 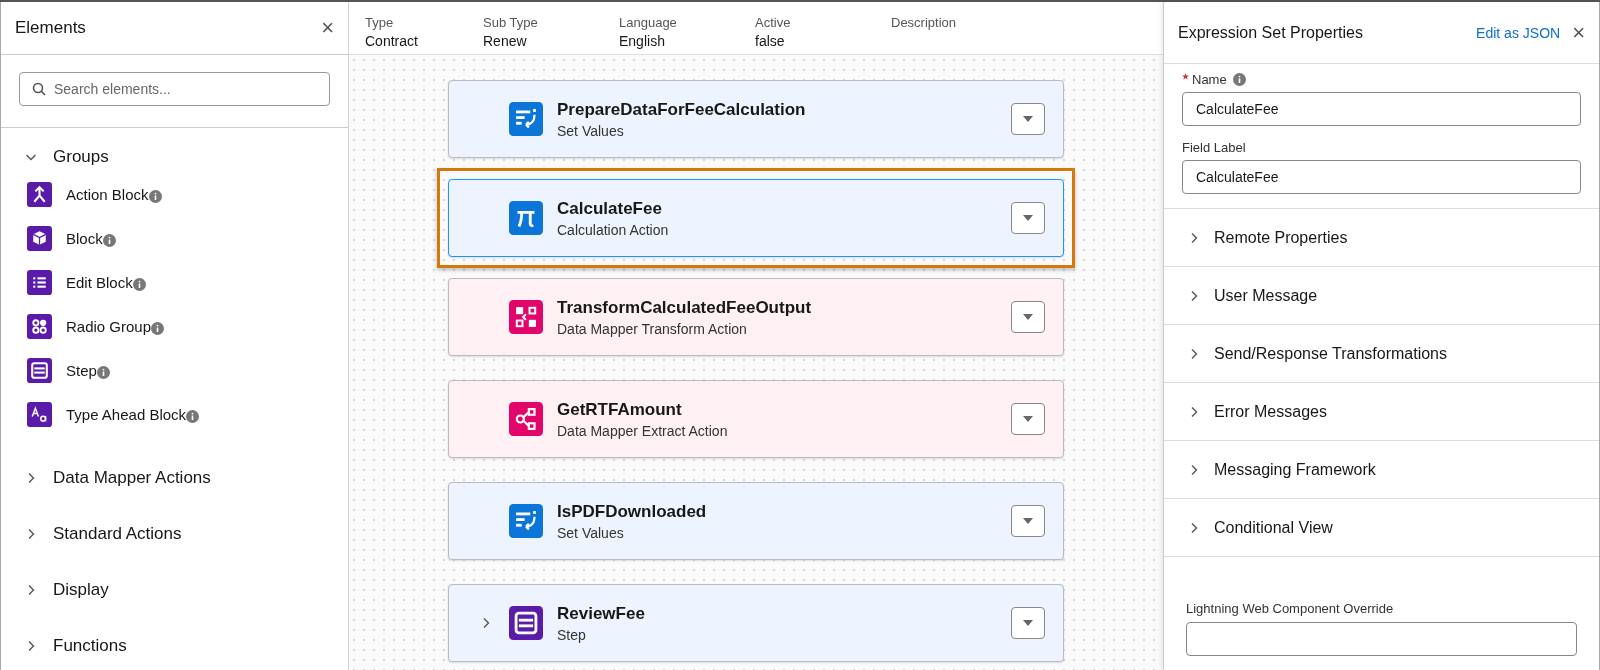 I want to click on node-type: Data Mapper Extract Action, so click(x=643, y=430).